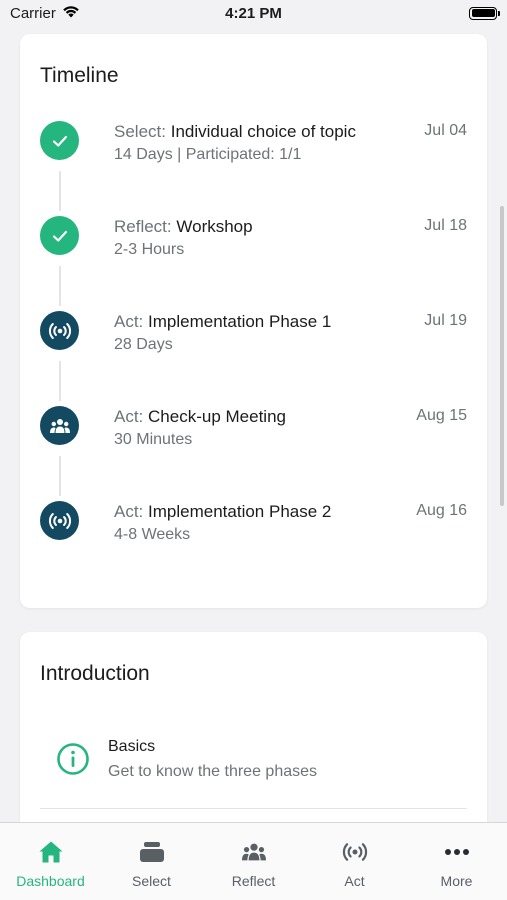  Describe the element at coordinates (456, 881) in the screenshot. I see `tab-label: More` at that location.